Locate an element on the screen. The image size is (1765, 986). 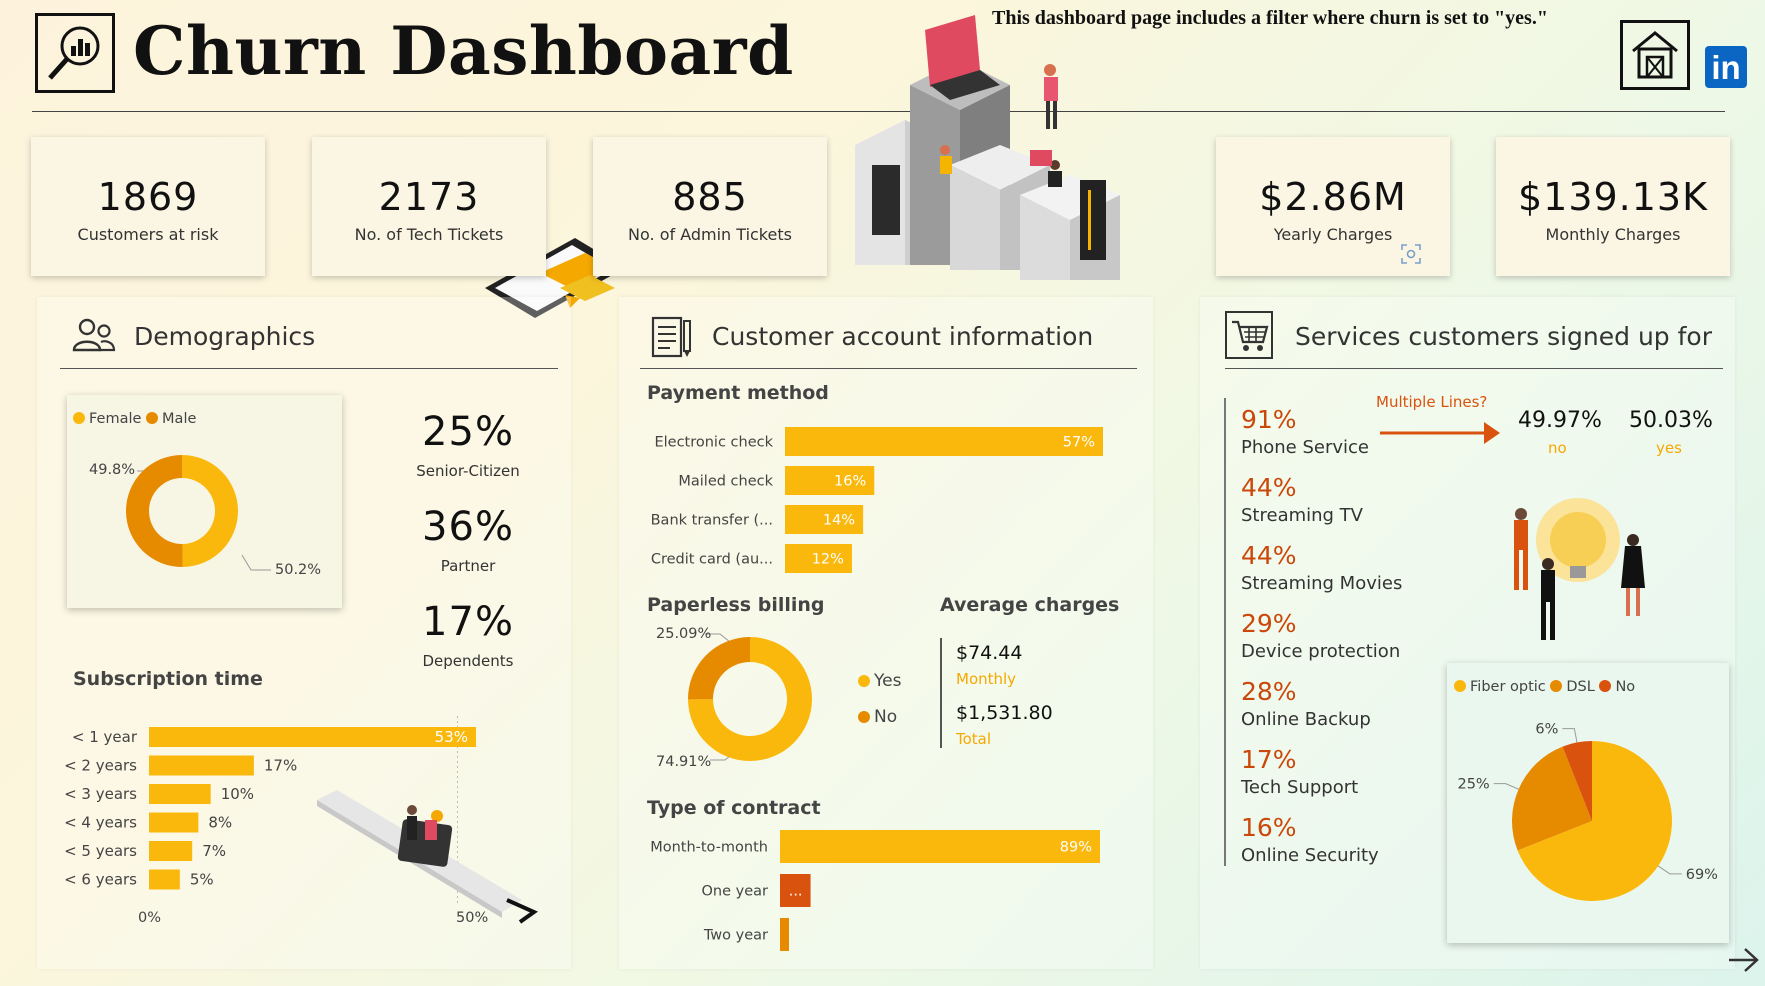
kpi-value: 1869 is located at coordinates (148, 197).